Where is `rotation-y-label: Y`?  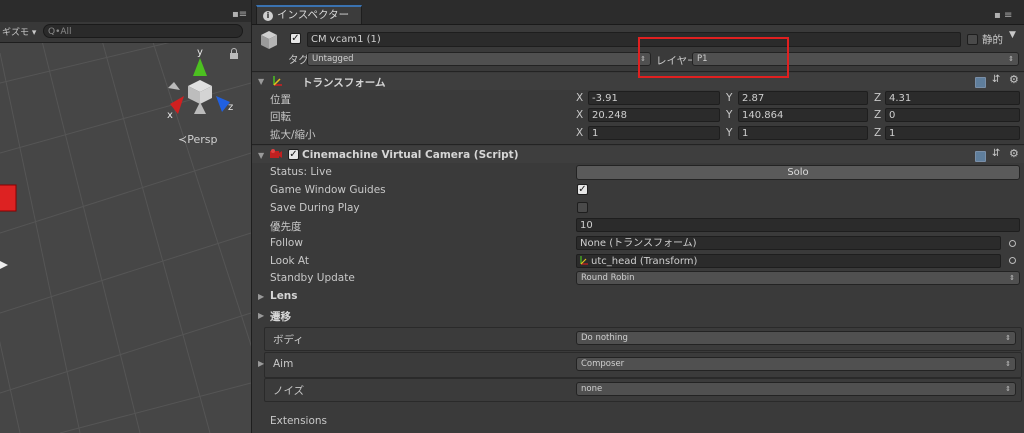
rotation-y-label: Y is located at coordinates (729, 115).